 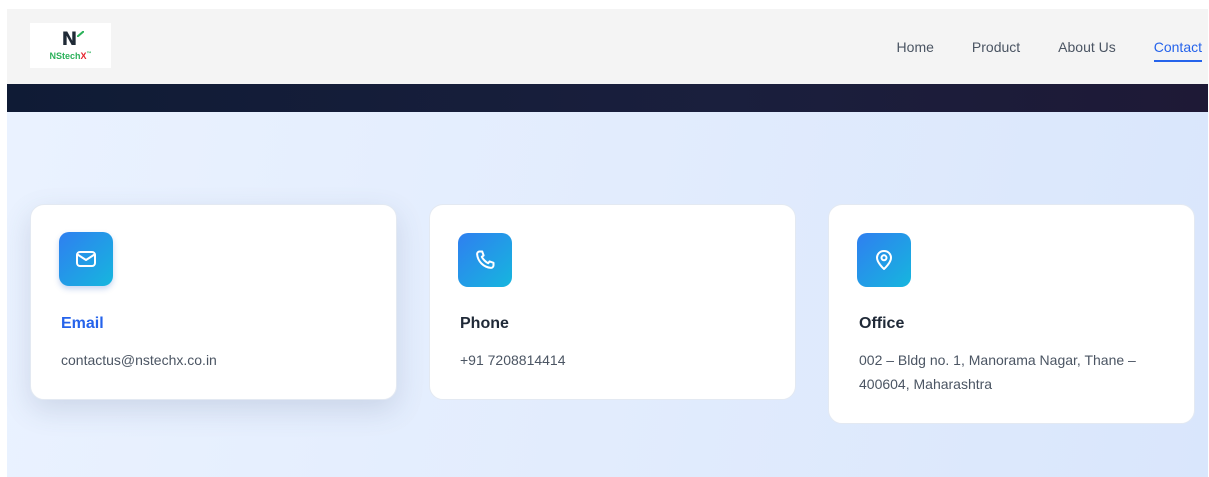 I want to click on brand-logo: N NStechX™, so click(x=70, y=45).